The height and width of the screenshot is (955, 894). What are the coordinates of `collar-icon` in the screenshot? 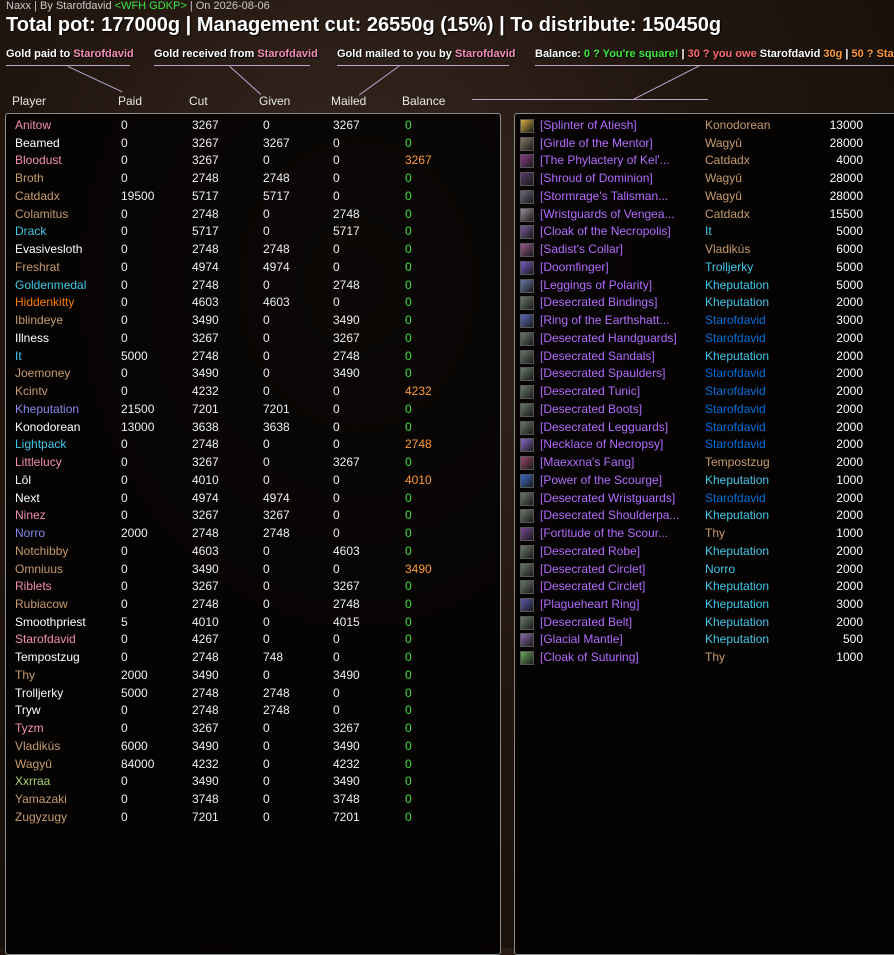 It's located at (527, 250).